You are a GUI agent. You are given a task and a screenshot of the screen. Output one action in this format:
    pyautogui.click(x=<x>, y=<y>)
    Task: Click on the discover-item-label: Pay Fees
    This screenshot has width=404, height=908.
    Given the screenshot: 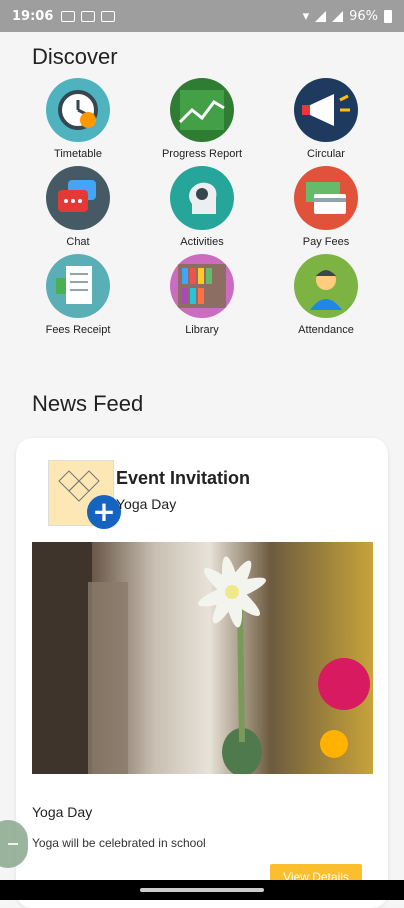 What is the action you would take?
    pyautogui.click(x=326, y=242)
    